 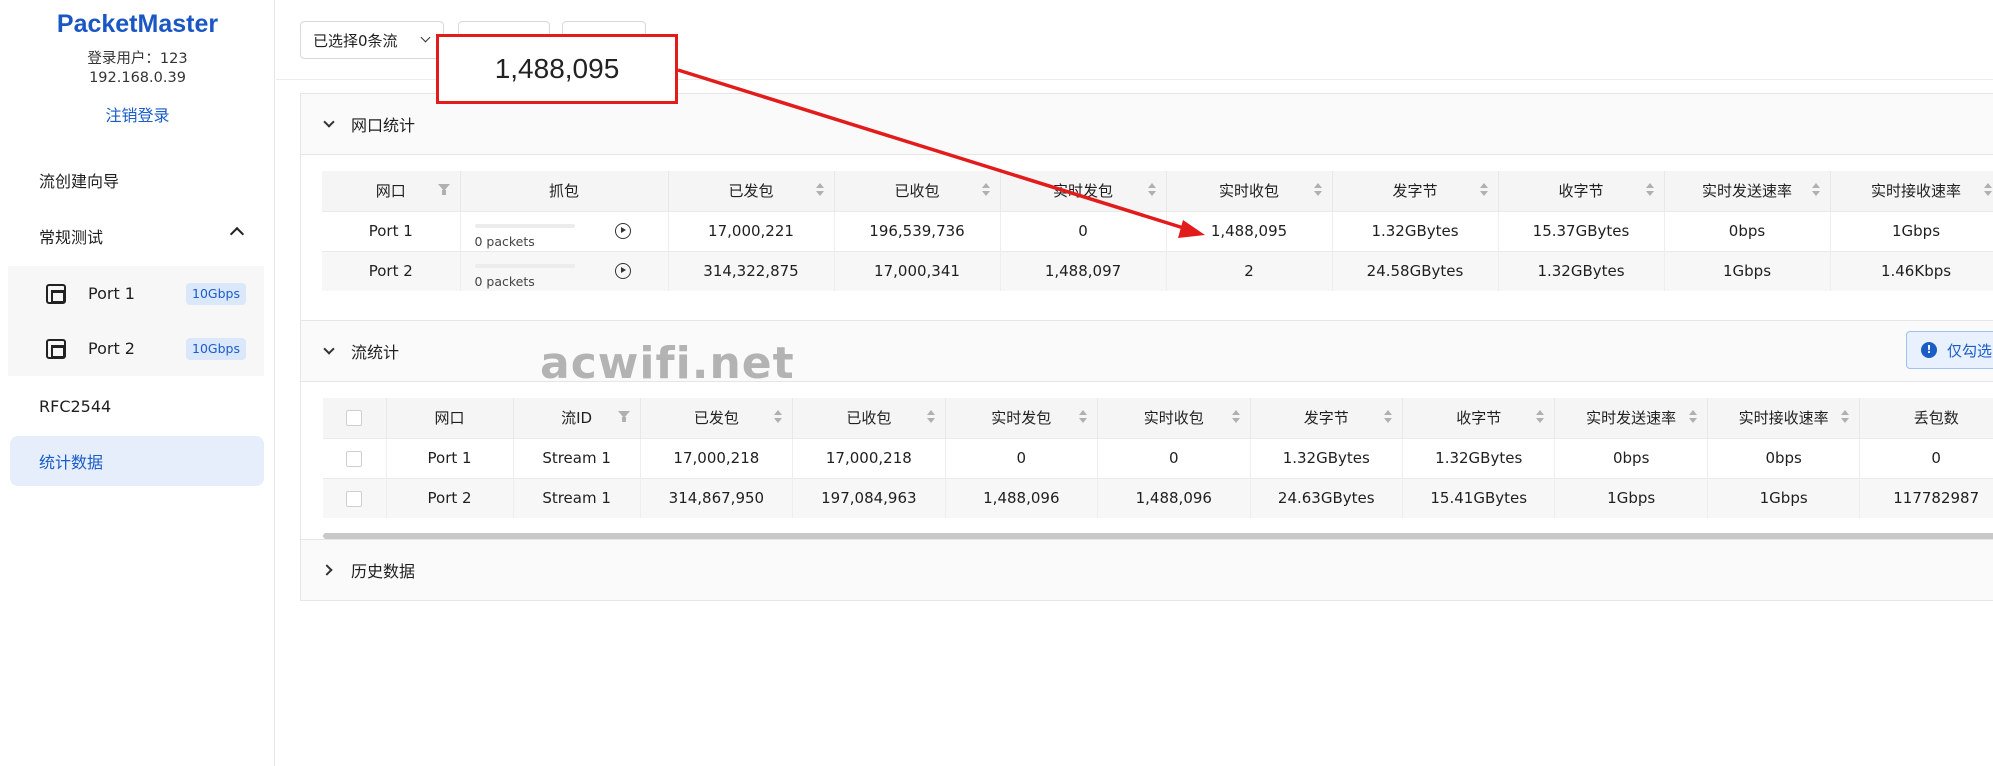 I want to click on sidebar-item-label: Port 2, so click(x=111, y=348).